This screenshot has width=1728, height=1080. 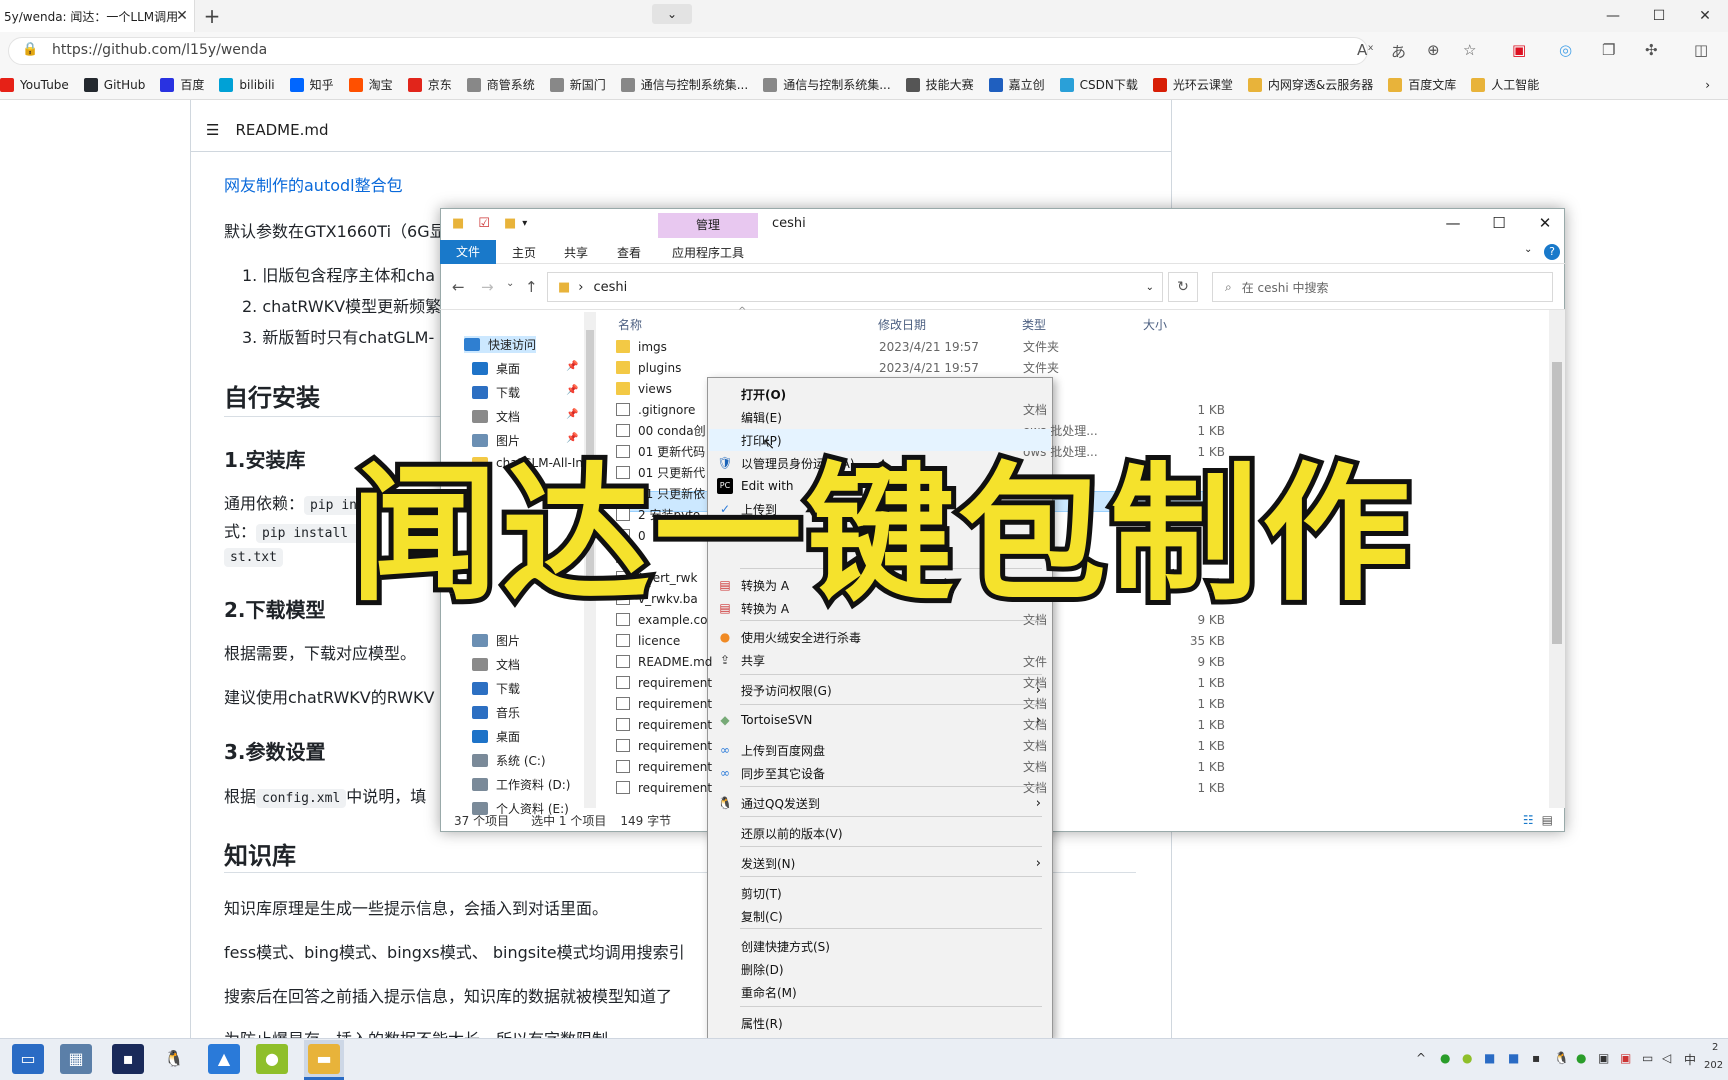 What do you see at coordinates (1489, 1058) in the screenshot?
I see `tray-app-icon: ■` at bounding box center [1489, 1058].